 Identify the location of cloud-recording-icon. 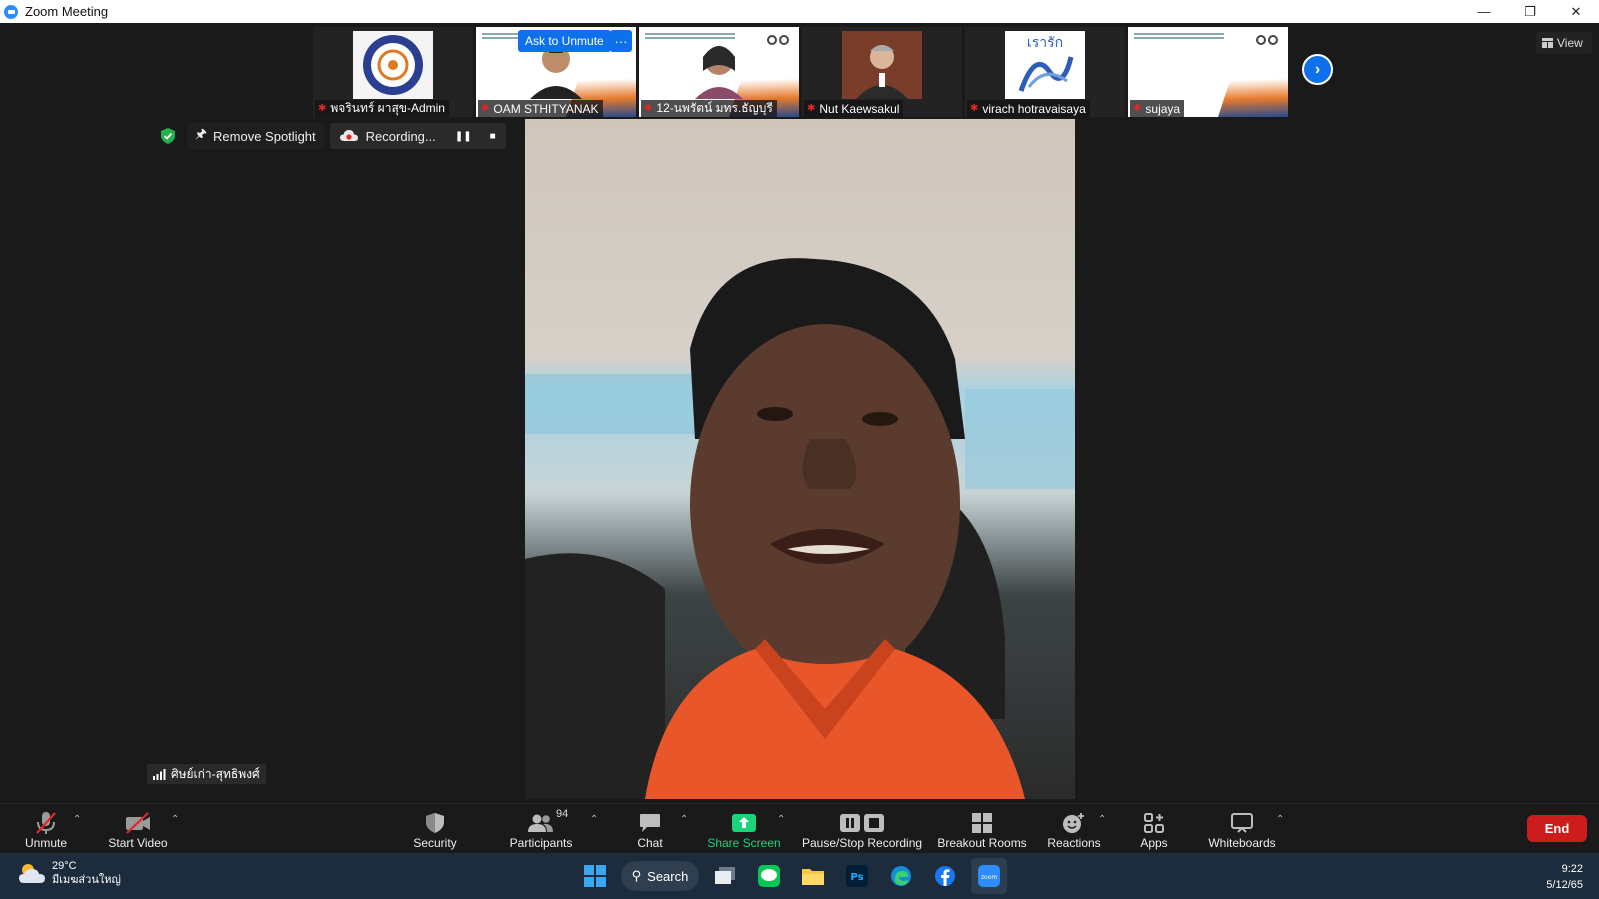
(348, 135).